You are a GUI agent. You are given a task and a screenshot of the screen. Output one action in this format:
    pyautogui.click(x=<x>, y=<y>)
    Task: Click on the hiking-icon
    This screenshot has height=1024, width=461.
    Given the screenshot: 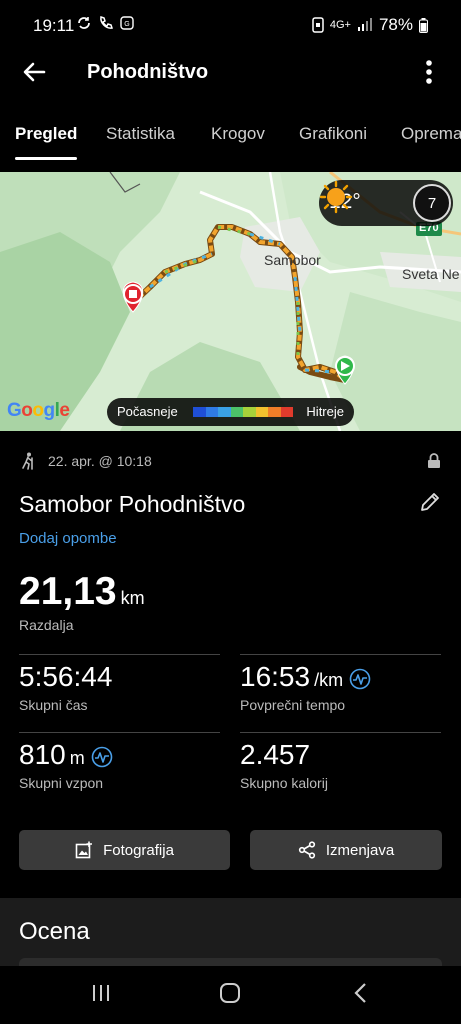 What is the action you would take?
    pyautogui.click(x=27, y=461)
    